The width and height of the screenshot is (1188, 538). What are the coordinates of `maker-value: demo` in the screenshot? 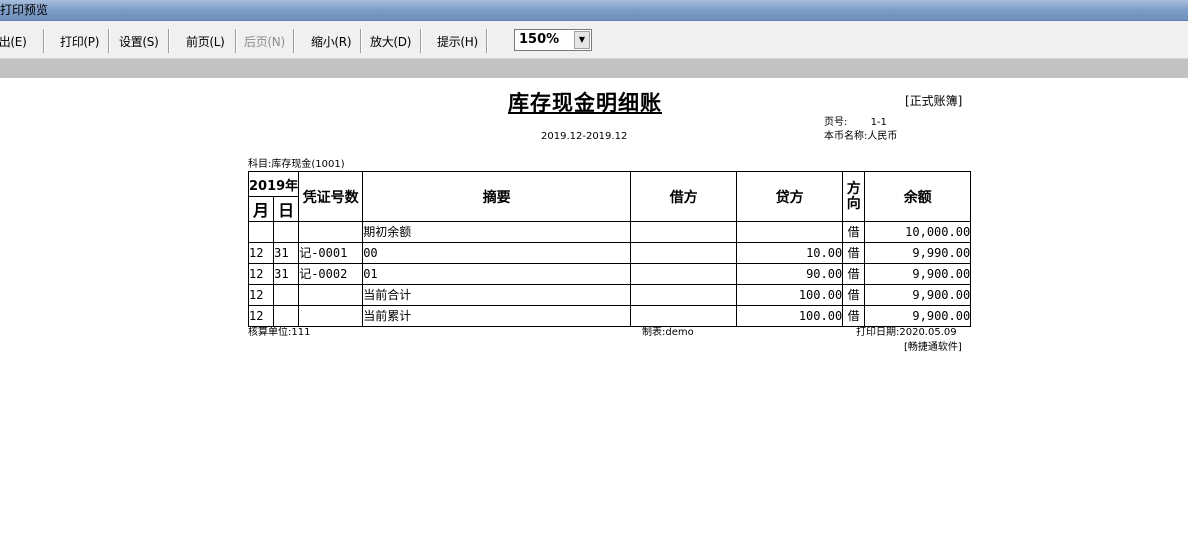 It's located at (679, 332).